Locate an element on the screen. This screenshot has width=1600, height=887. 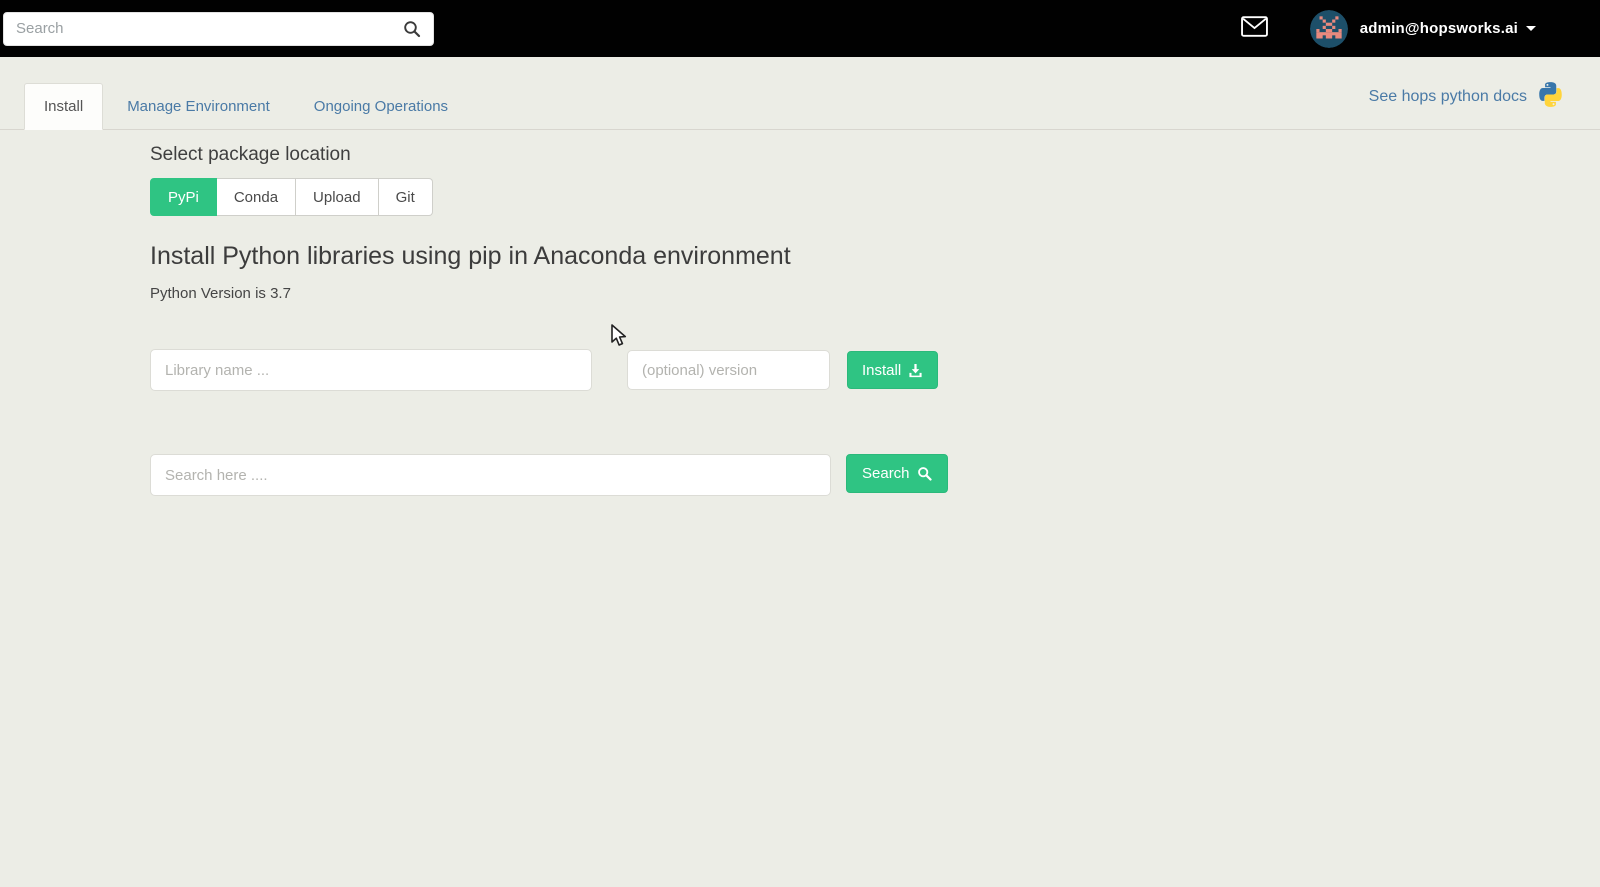
location-pypi-button: PyPi is located at coordinates (183, 197).